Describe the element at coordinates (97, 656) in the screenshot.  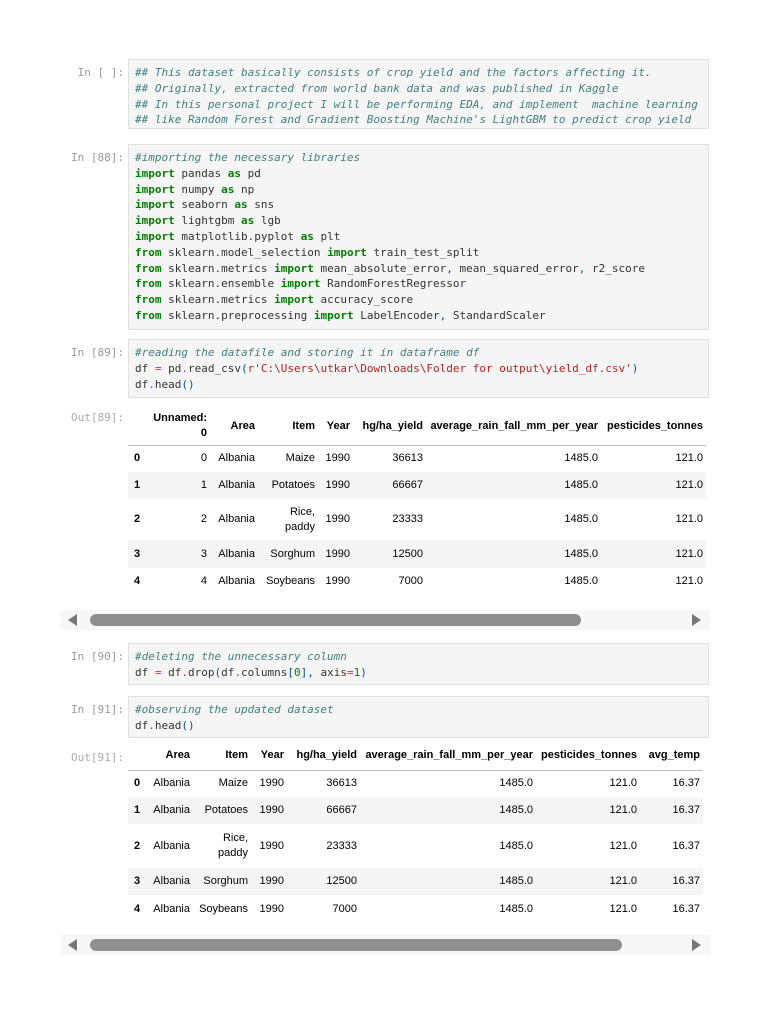
I see `prompt-cell-90: In [90]:` at that location.